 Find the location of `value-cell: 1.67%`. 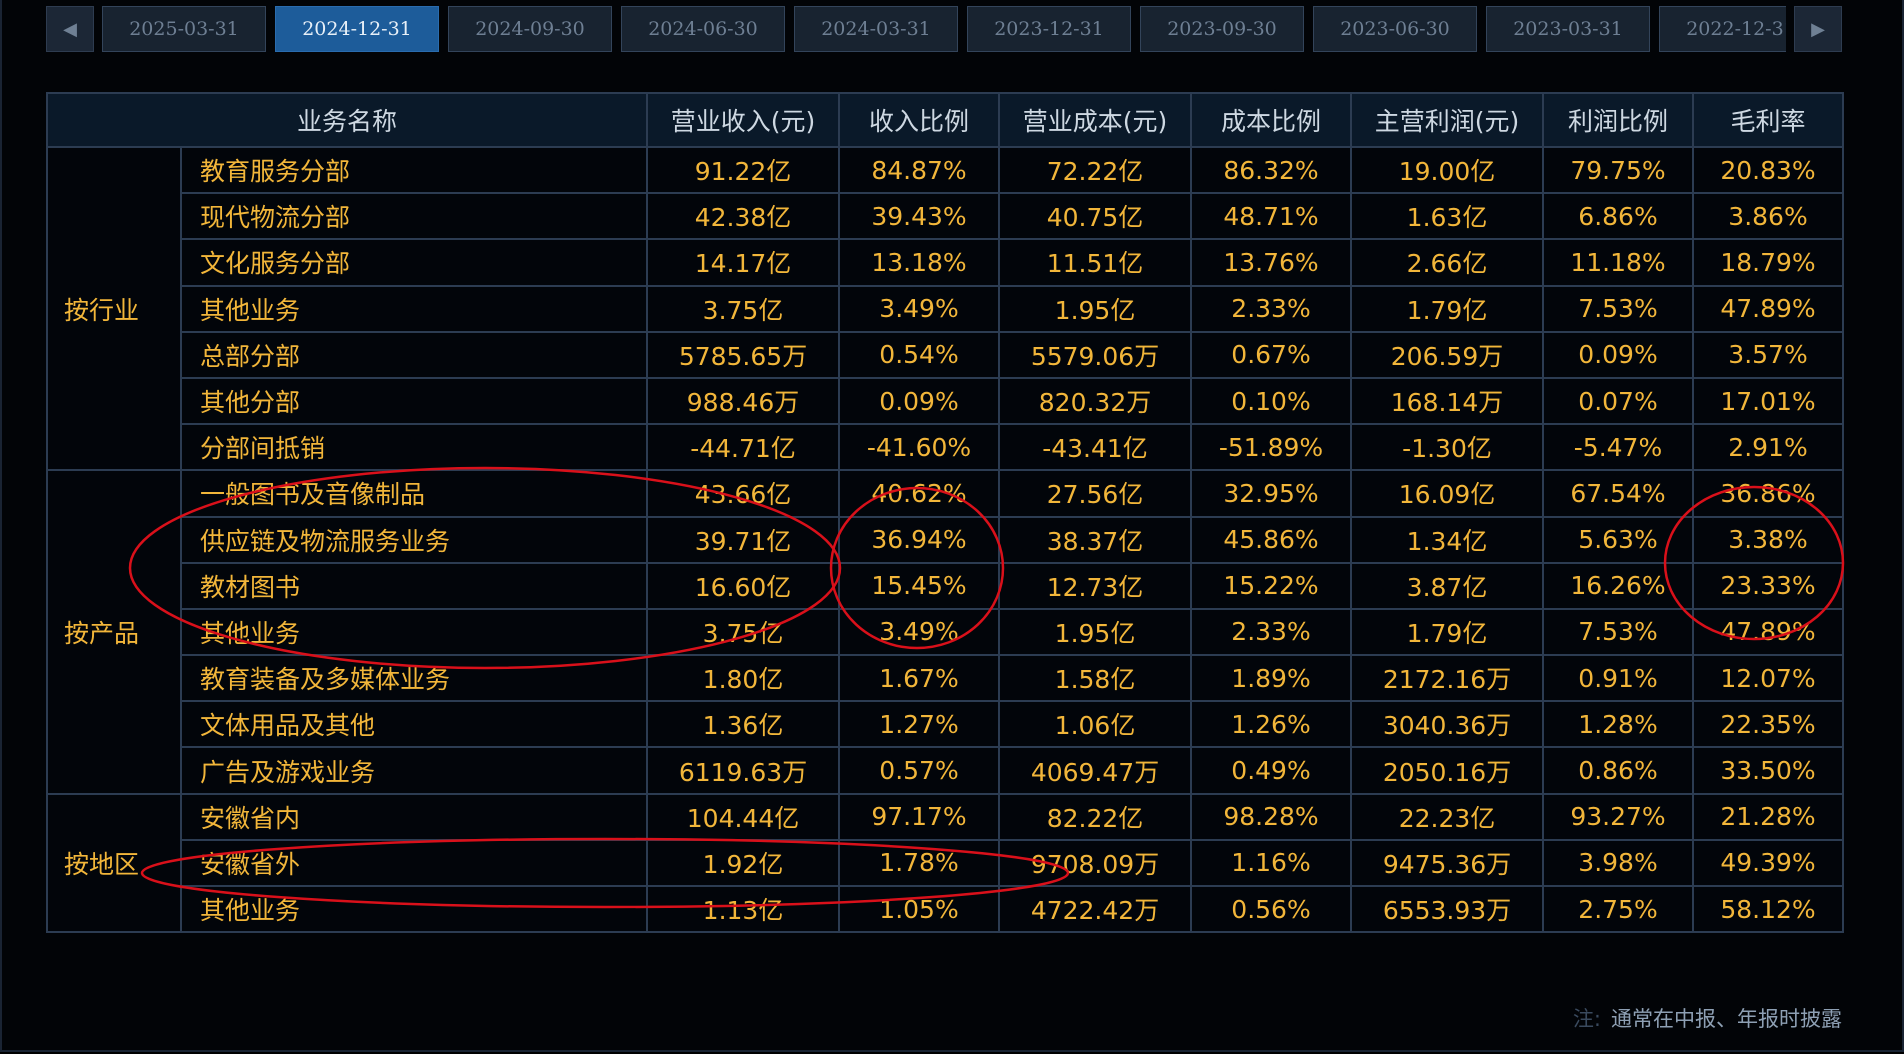

value-cell: 1.67% is located at coordinates (919, 678).